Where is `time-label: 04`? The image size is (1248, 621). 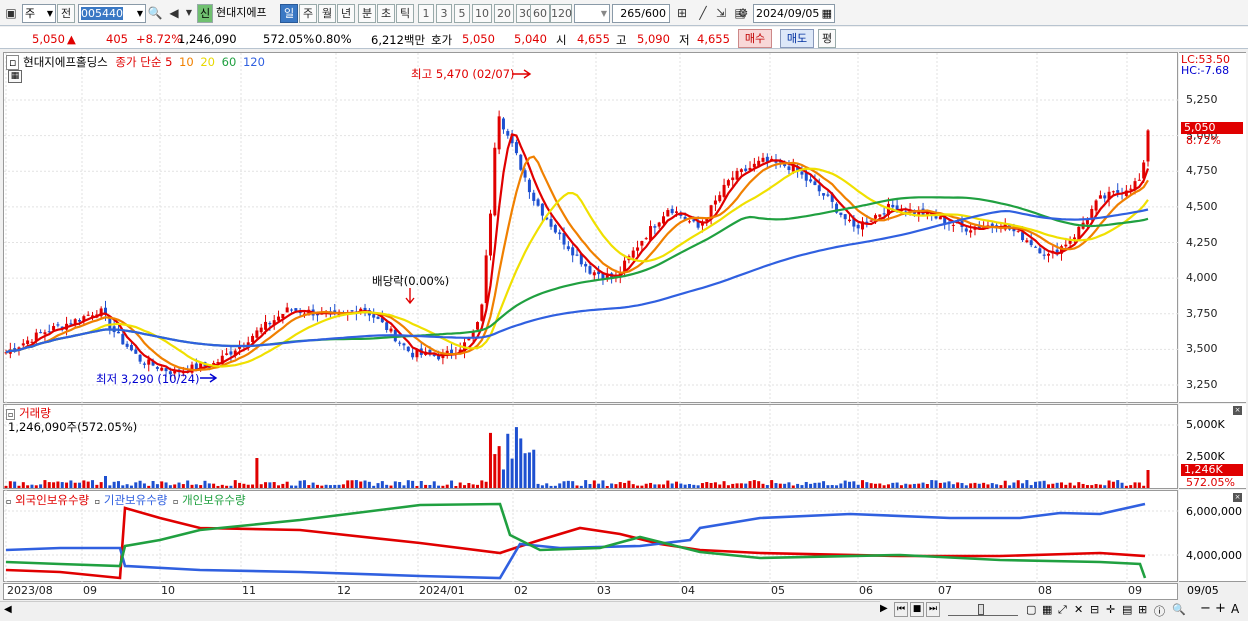 time-label: 04 is located at coordinates (688, 590).